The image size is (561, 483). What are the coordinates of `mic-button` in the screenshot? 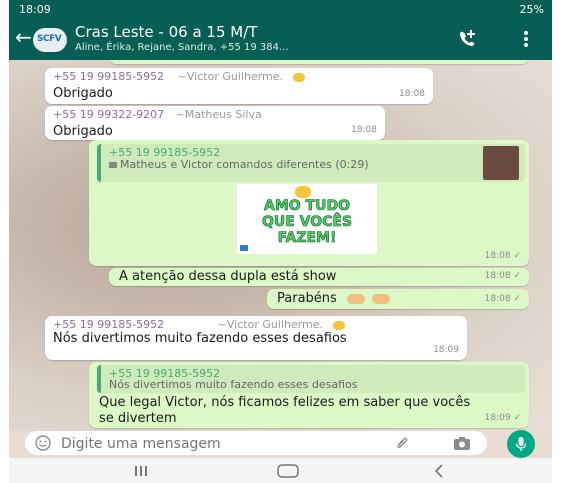 It's located at (521, 444).